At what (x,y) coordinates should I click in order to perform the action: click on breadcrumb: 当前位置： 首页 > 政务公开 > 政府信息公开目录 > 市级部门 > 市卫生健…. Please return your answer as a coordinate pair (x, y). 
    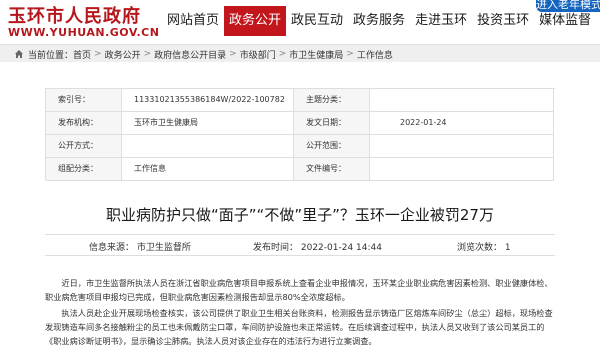
    Looking at the image, I should click on (203, 54).